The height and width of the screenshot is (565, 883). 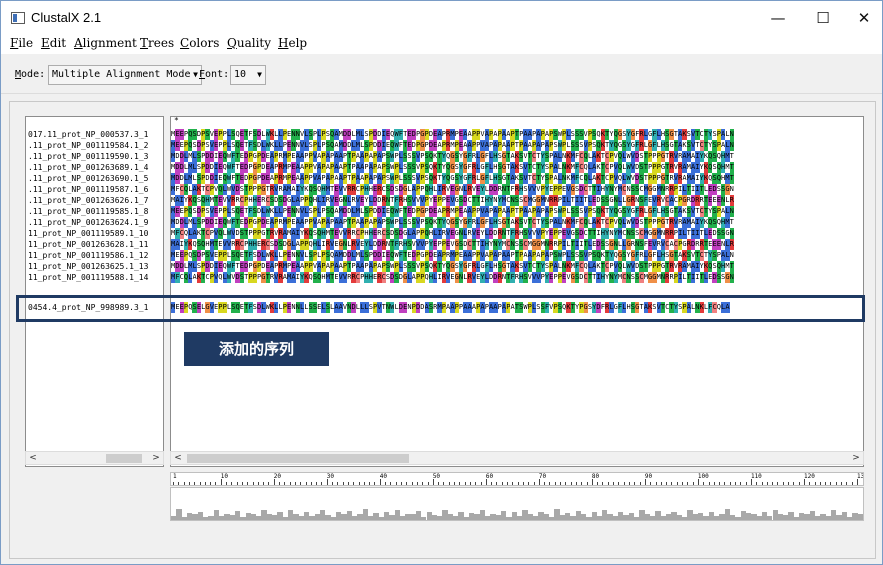 I want to click on menu-trees: Trees, so click(x=157, y=43).